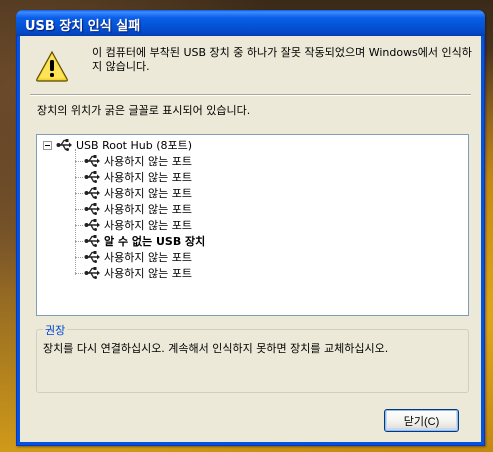 The image size is (493, 452). What do you see at coordinates (421, 420) in the screenshot?
I see `close-button: 닫기(C)` at bounding box center [421, 420].